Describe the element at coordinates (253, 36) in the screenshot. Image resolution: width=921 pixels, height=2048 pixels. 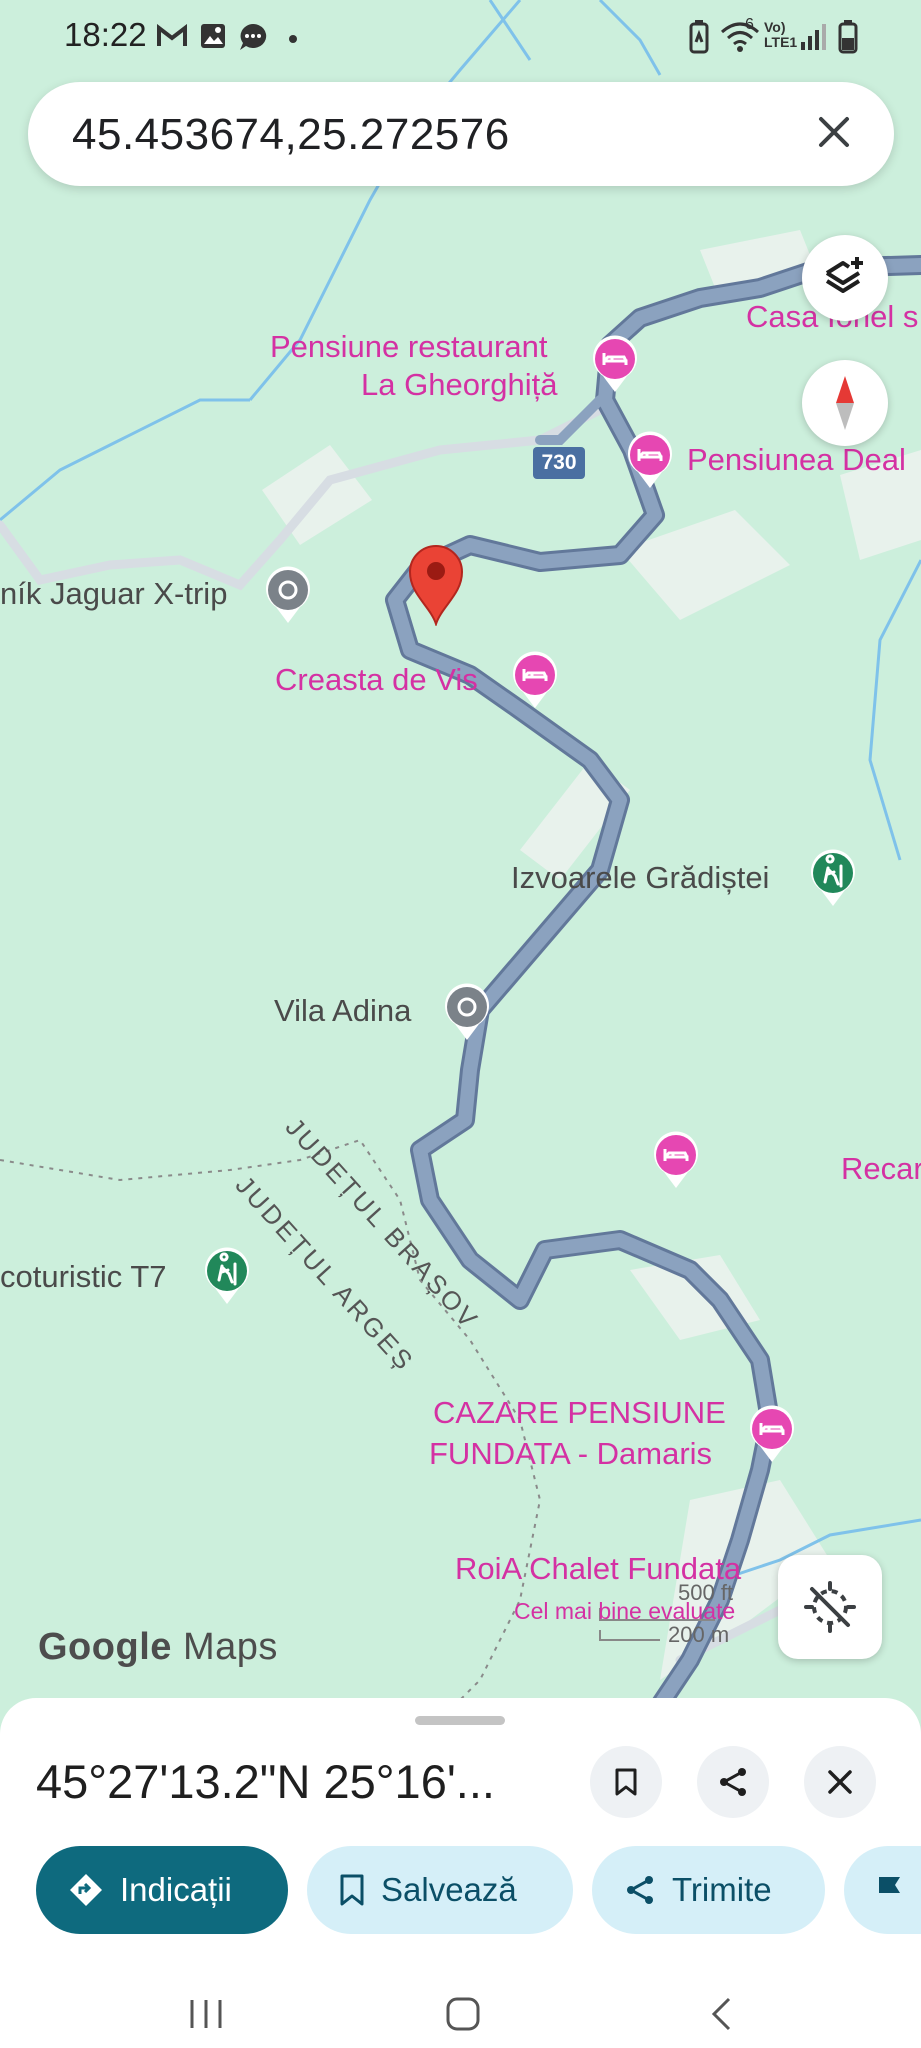
I see `message-icon` at that location.